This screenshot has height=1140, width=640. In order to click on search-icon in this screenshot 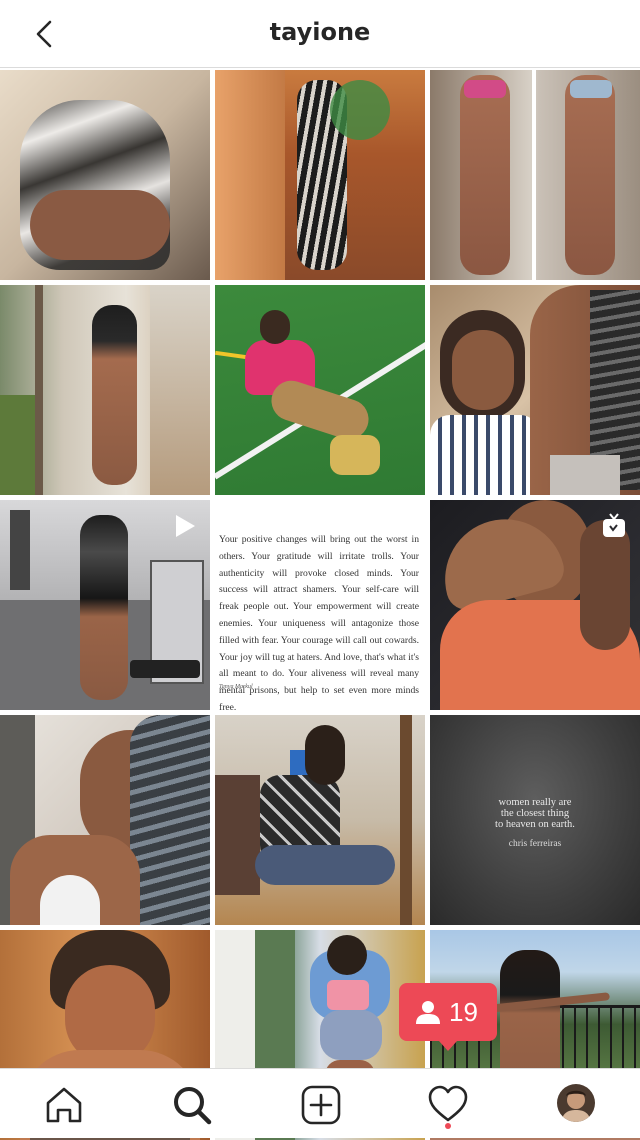, I will do `click(193, 1106)`.